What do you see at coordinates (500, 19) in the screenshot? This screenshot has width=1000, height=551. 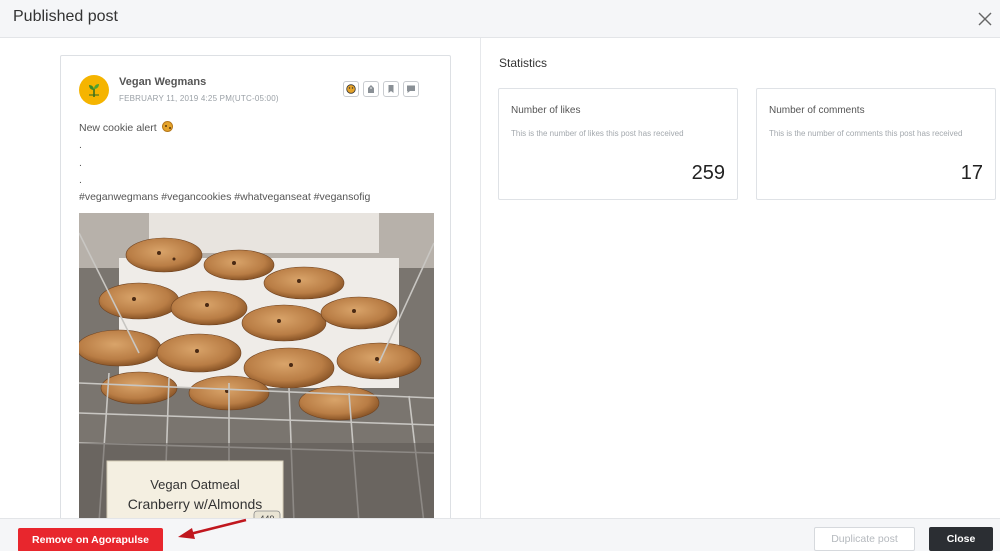 I see `modal-header: Published post` at bounding box center [500, 19].